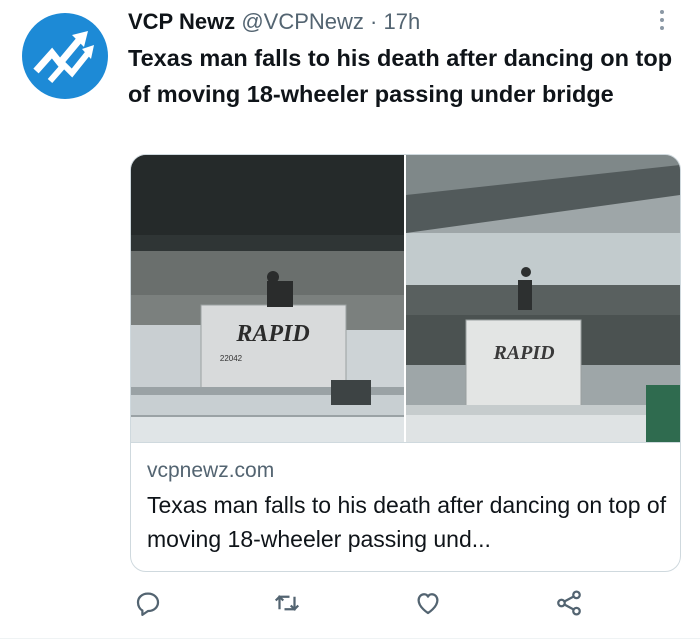  What do you see at coordinates (662, 20) in the screenshot?
I see `more-vertical-icon` at bounding box center [662, 20].